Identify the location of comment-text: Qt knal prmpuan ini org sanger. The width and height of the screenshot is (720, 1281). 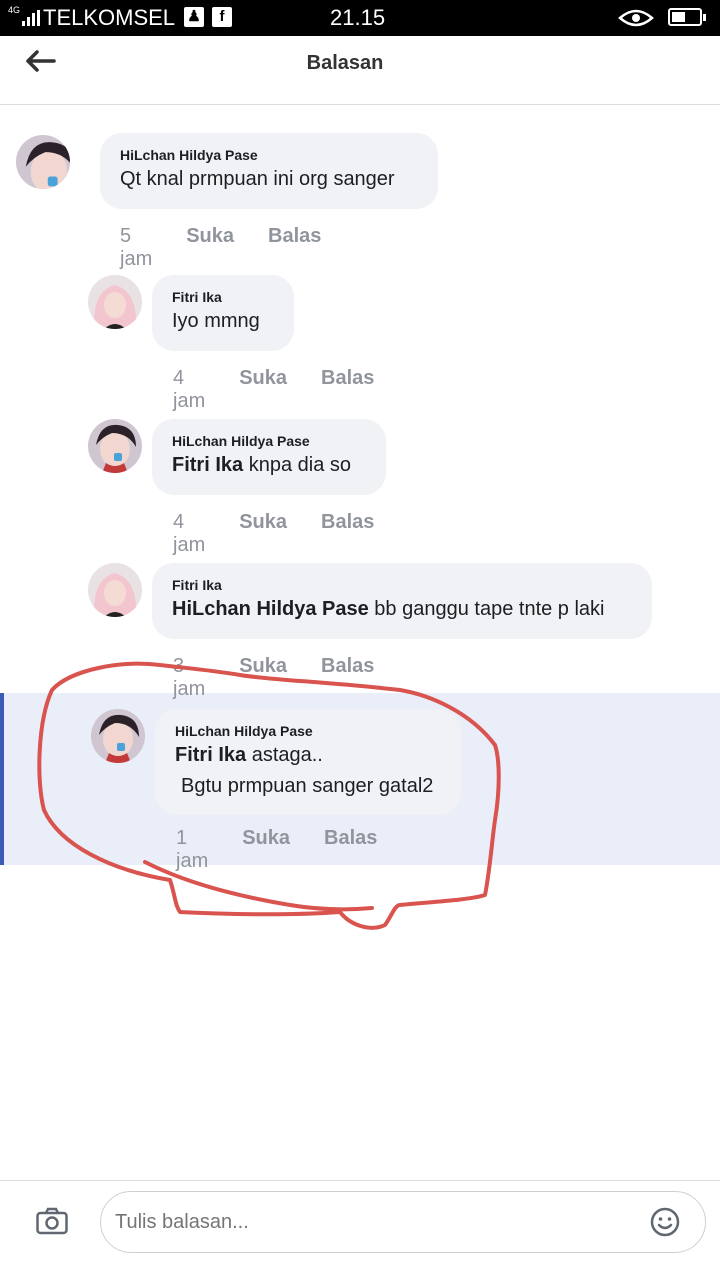
(269, 179).